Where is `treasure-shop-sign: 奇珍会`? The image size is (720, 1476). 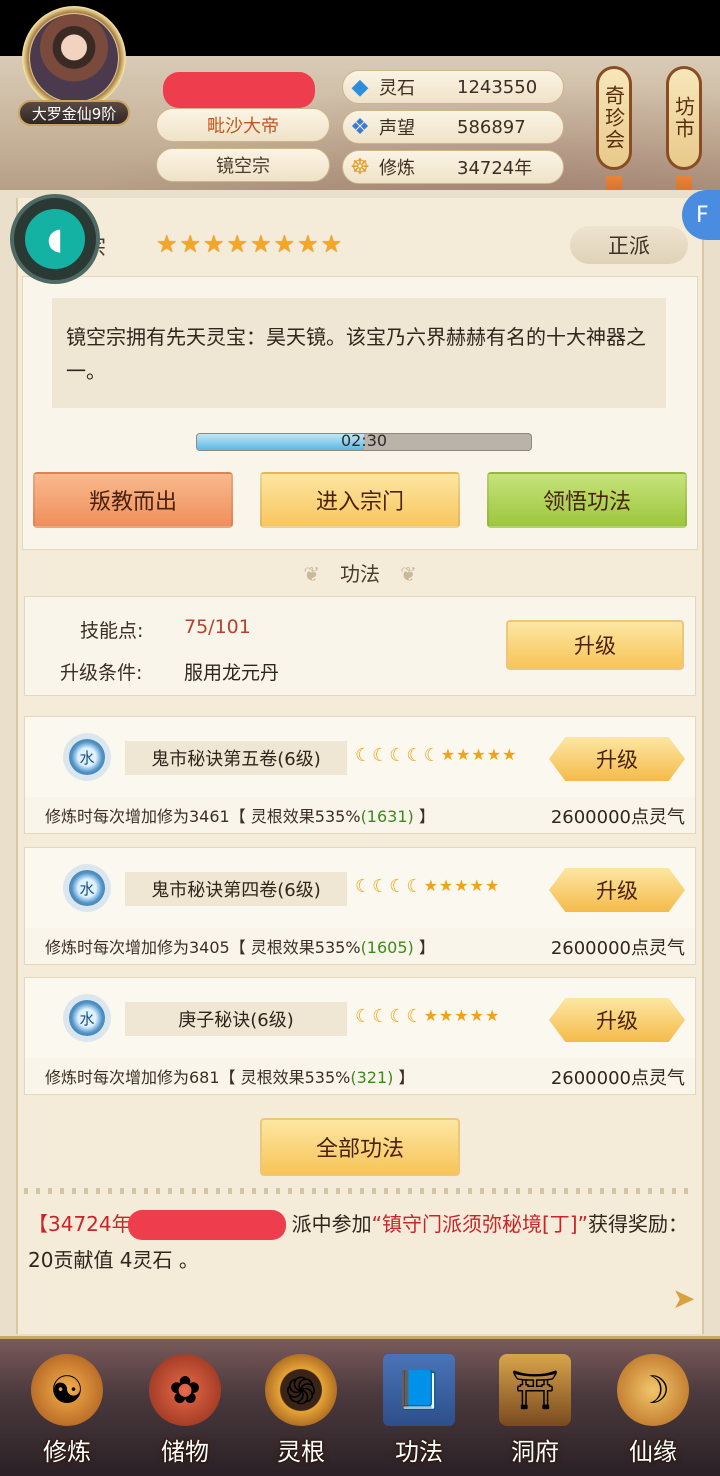 treasure-shop-sign: 奇珍会 is located at coordinates (614, 118).